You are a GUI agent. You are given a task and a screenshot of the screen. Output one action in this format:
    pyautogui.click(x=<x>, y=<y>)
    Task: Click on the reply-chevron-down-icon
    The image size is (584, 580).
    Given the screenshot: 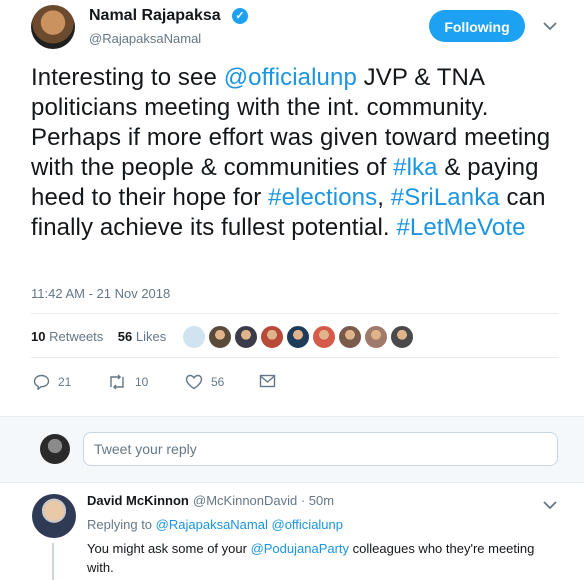 What is the action you would take?
    pyautogui.click(x=550, y=505)
    